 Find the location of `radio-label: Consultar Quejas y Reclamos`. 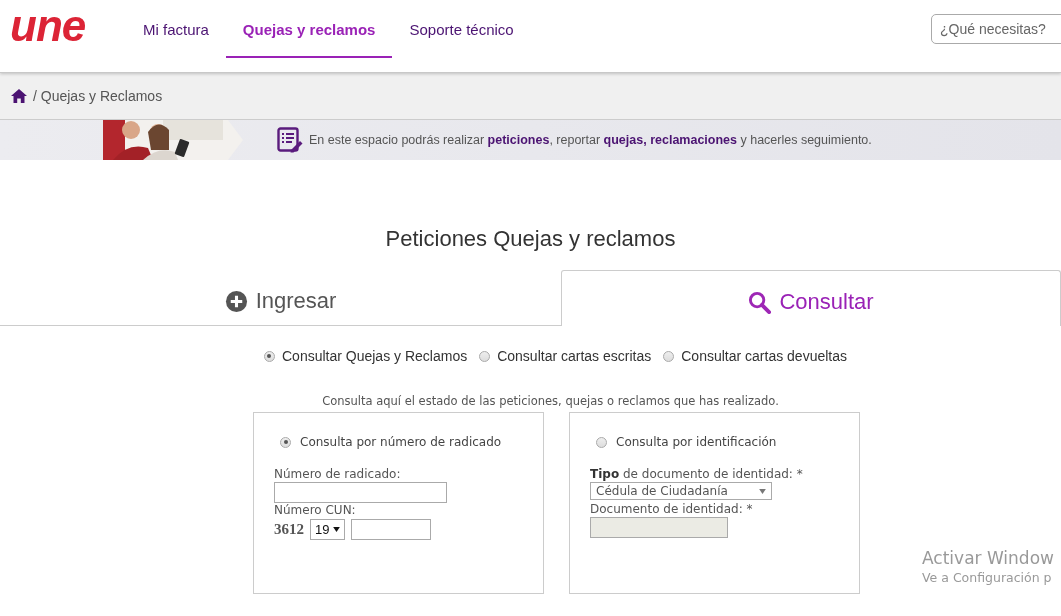

radio-label: Consultar Quejas y Reclamos is located at coordinates (375, 356).